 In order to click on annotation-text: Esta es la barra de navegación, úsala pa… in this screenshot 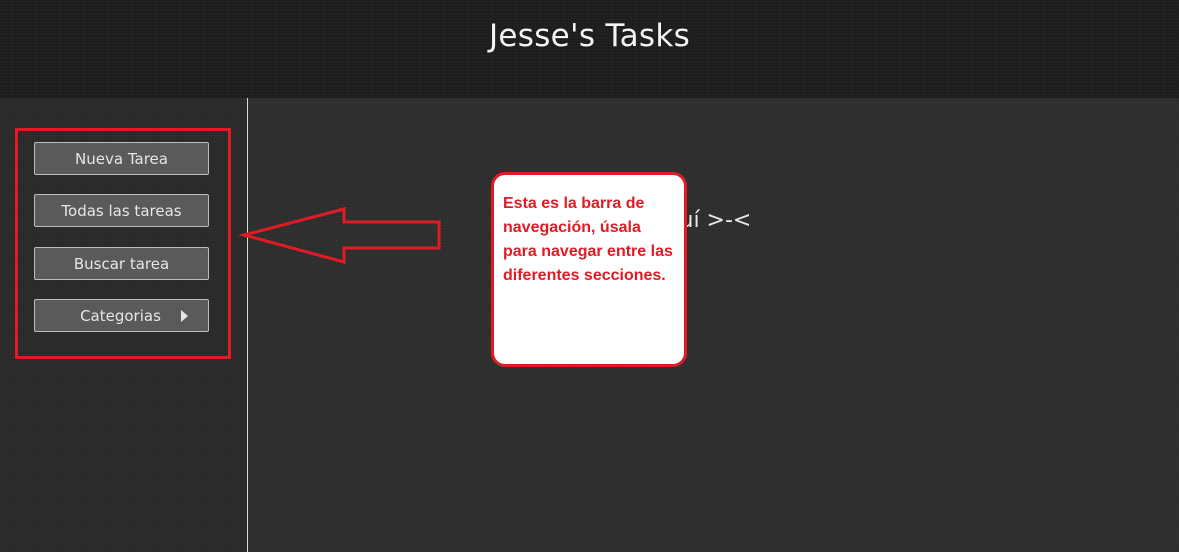, I will do `click(588, 239)`.